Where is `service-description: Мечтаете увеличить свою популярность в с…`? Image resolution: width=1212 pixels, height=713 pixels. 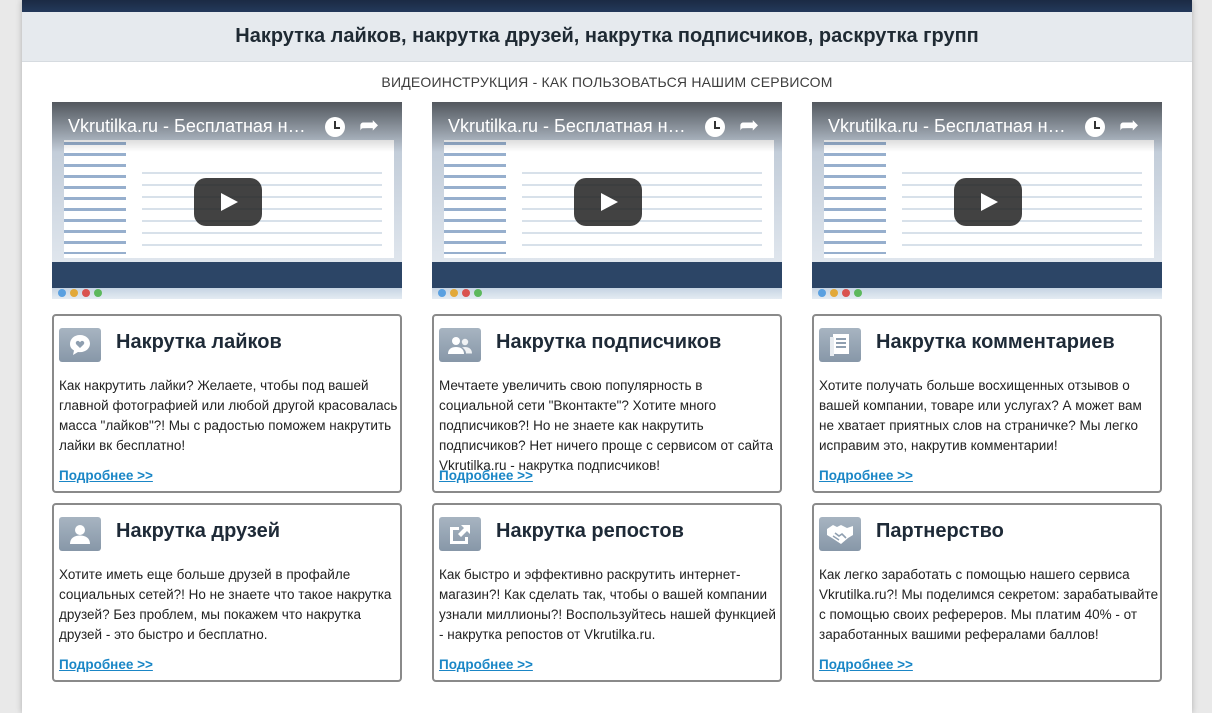
service-description: Мечтаете увеличить свою популярность в с… is located at coordinates (606, 425).